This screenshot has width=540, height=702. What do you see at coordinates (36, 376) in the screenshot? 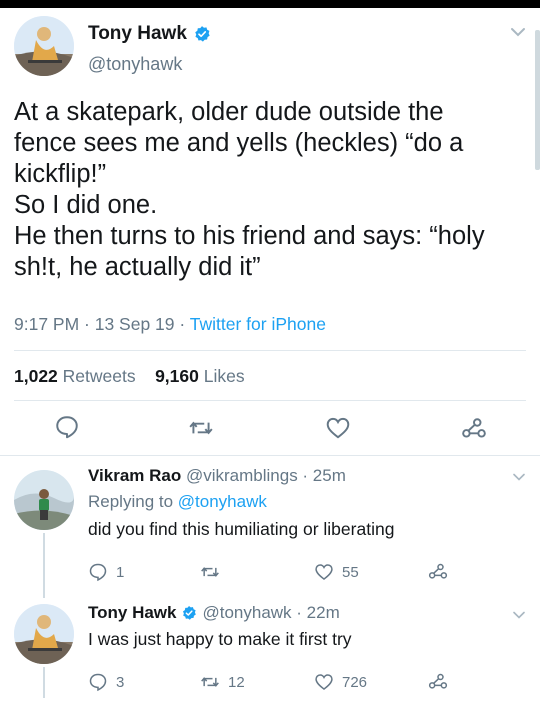
I see `retweets-count: 1,022` at bounding box center [36, 376].